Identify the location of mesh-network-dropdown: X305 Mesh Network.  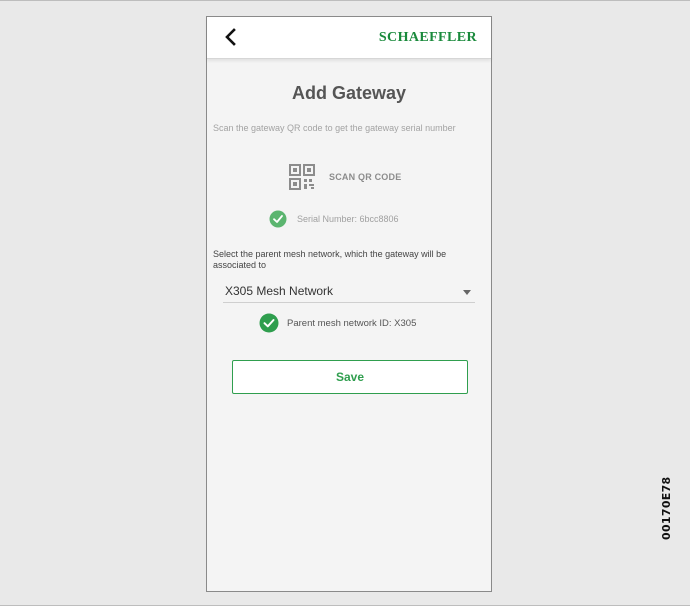
(349, 292).